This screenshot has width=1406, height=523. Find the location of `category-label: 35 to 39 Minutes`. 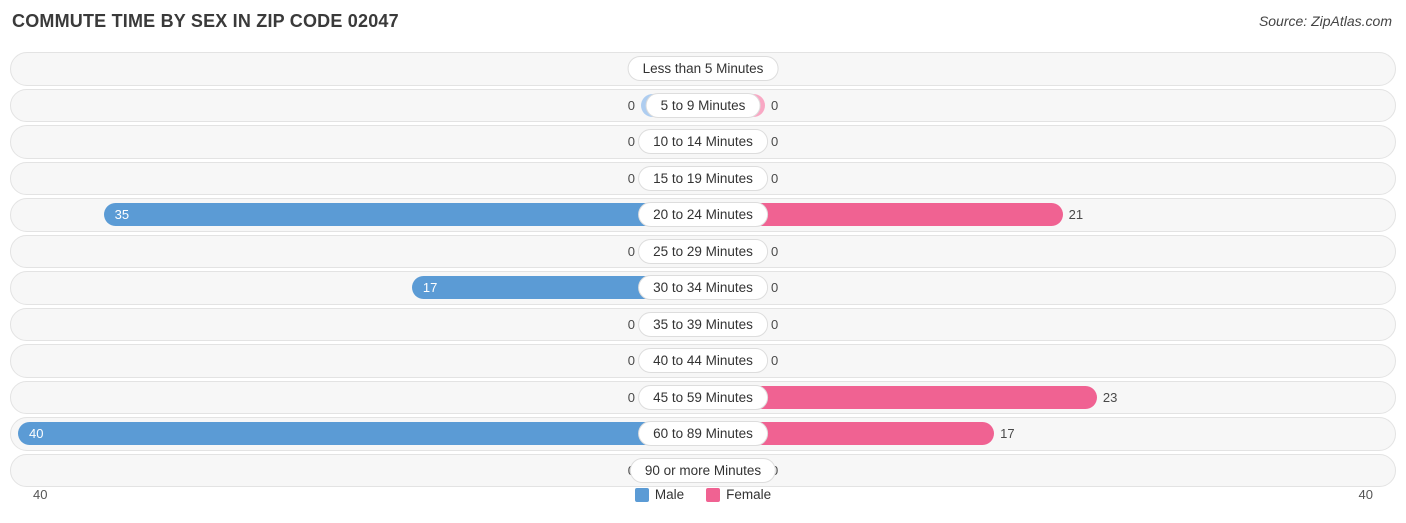

category-label: 35 to 39 Minutes is located at coordinates (703, 324).